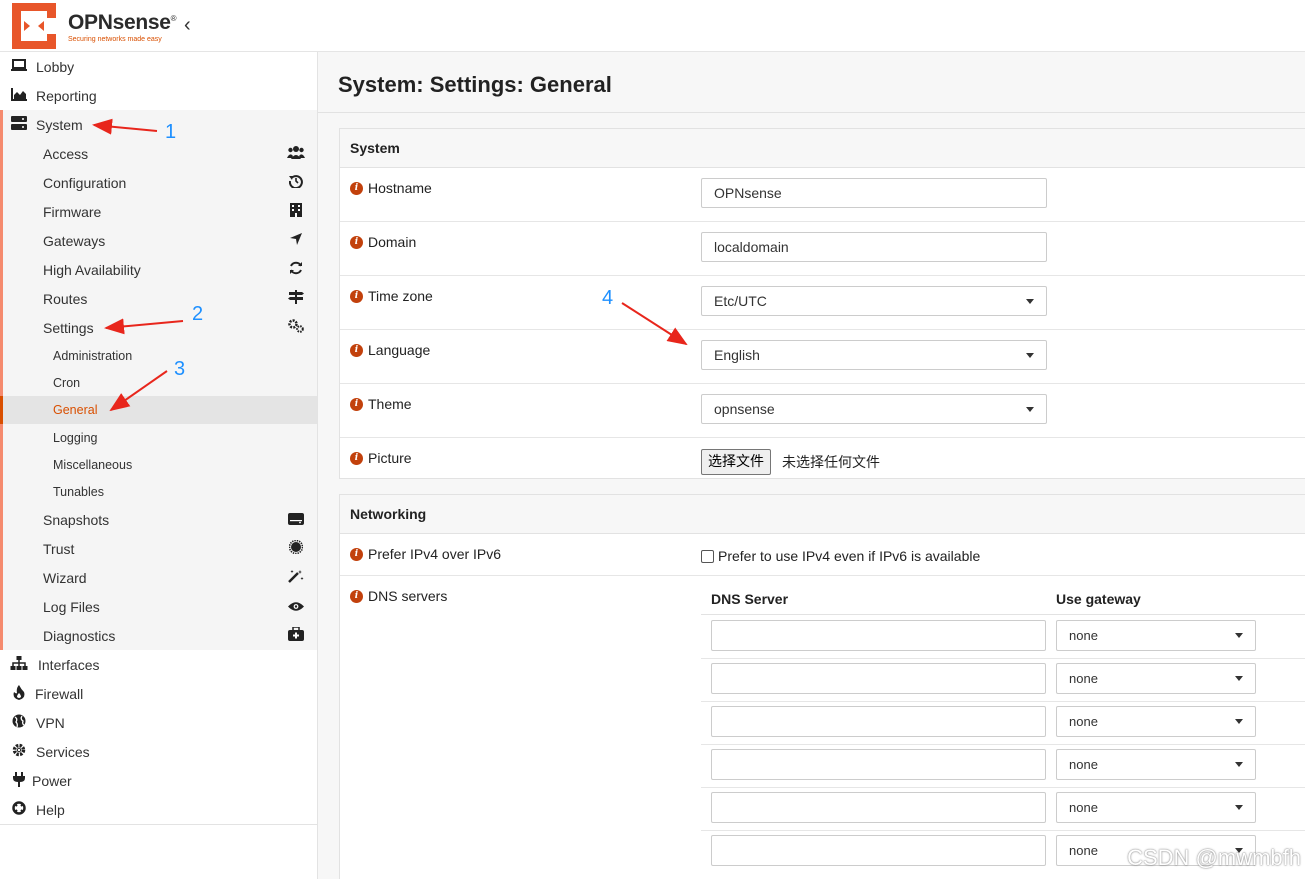 The height and width of the screenshot is (886, 1305). What do you see at coordinates (158, 780) in the screenshot?
I see `sidebar-item-power: Power` at bounding box center [158, 780].